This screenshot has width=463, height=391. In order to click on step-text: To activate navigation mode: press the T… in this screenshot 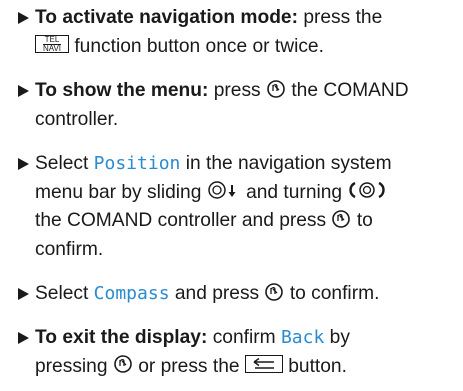, I will do `click(209, 32)`.